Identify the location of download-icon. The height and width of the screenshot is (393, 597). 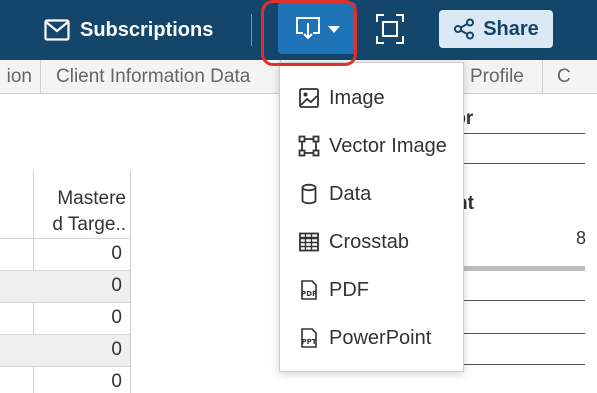
(308, 28).